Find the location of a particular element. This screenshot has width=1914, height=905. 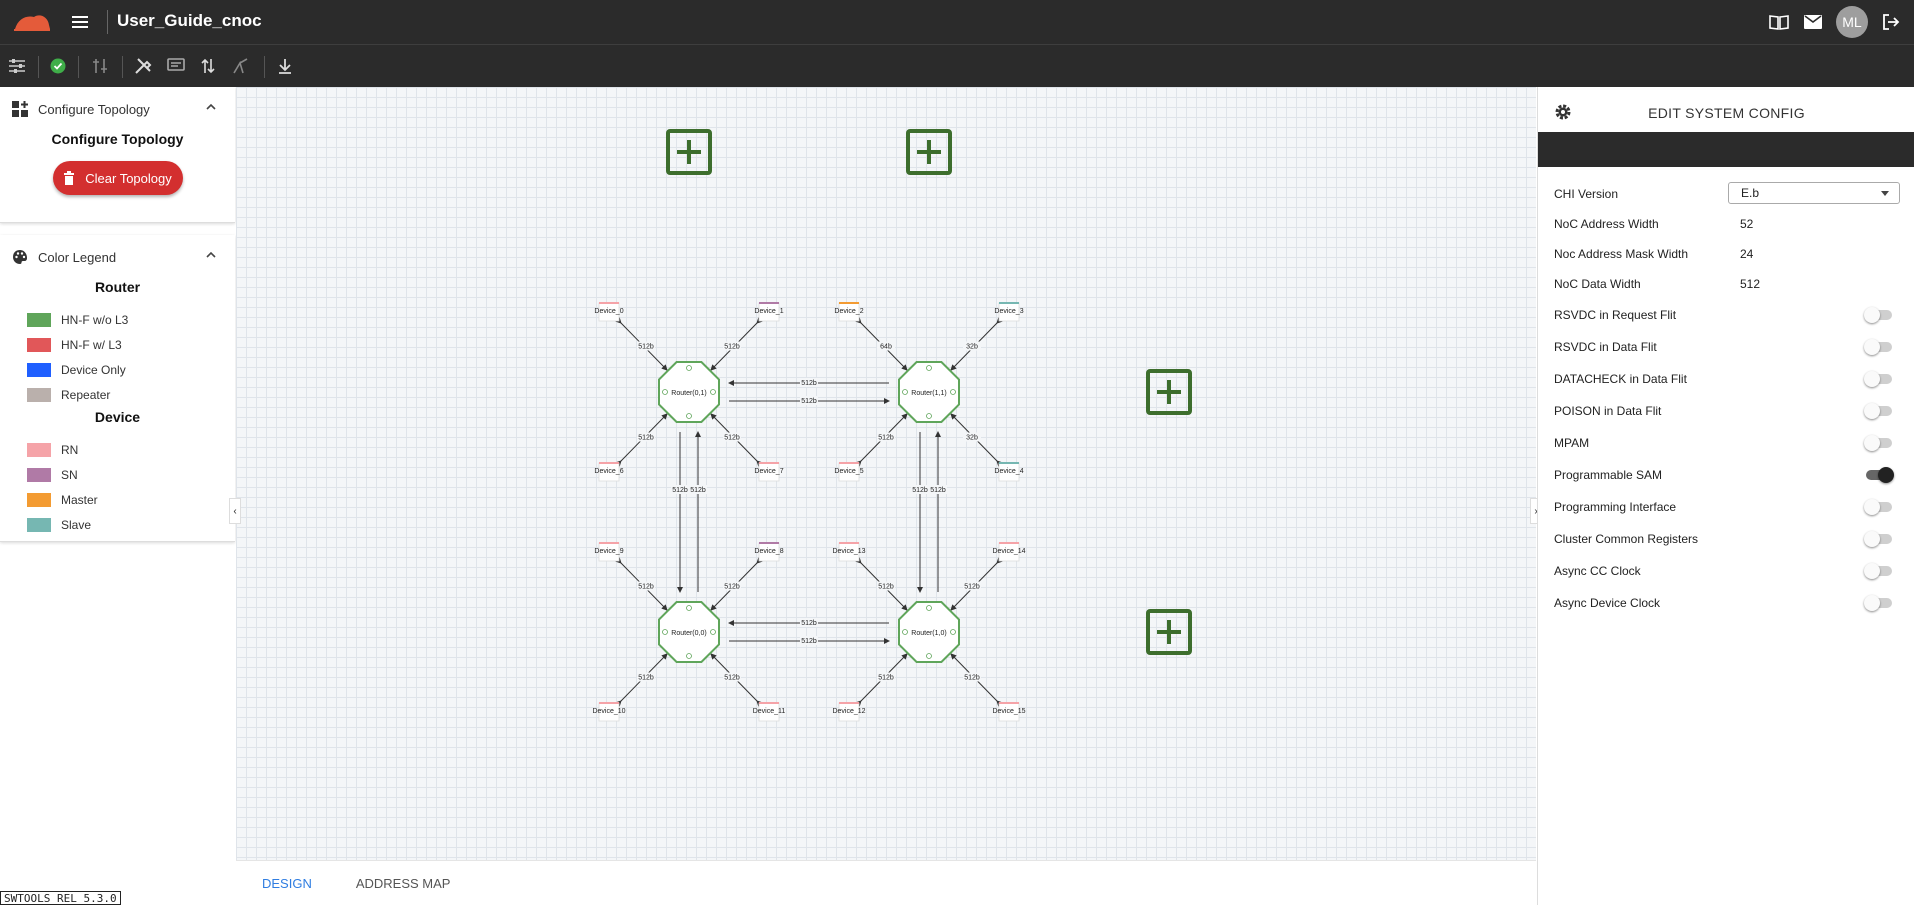

tab-address-map: ADDRESS MAP is located at coordinates (403, 883).